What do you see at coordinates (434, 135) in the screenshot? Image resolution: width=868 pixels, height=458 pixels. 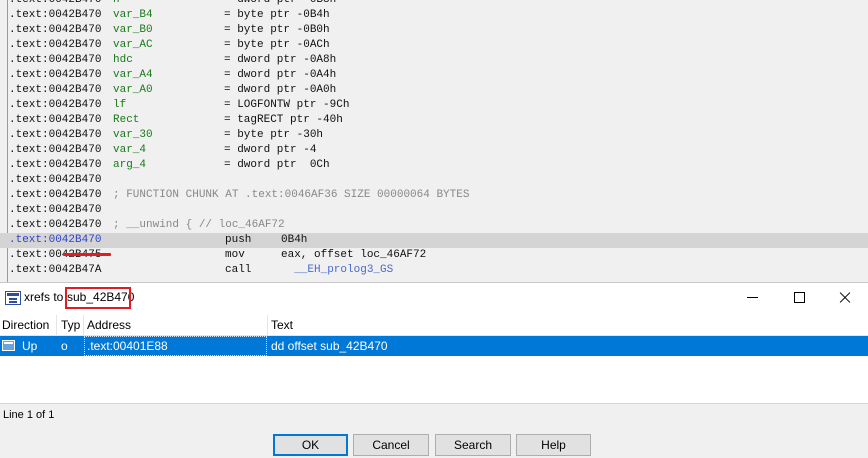 I see `disasm-line: .text:0042B470 var_30 = byte ptr -30h` at bounding box center [434, 135].